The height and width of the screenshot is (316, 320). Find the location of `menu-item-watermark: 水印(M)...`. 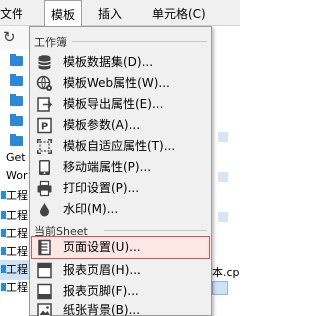

menu-item-watermark: 水印(M)... is located at coordinates (120, 209).